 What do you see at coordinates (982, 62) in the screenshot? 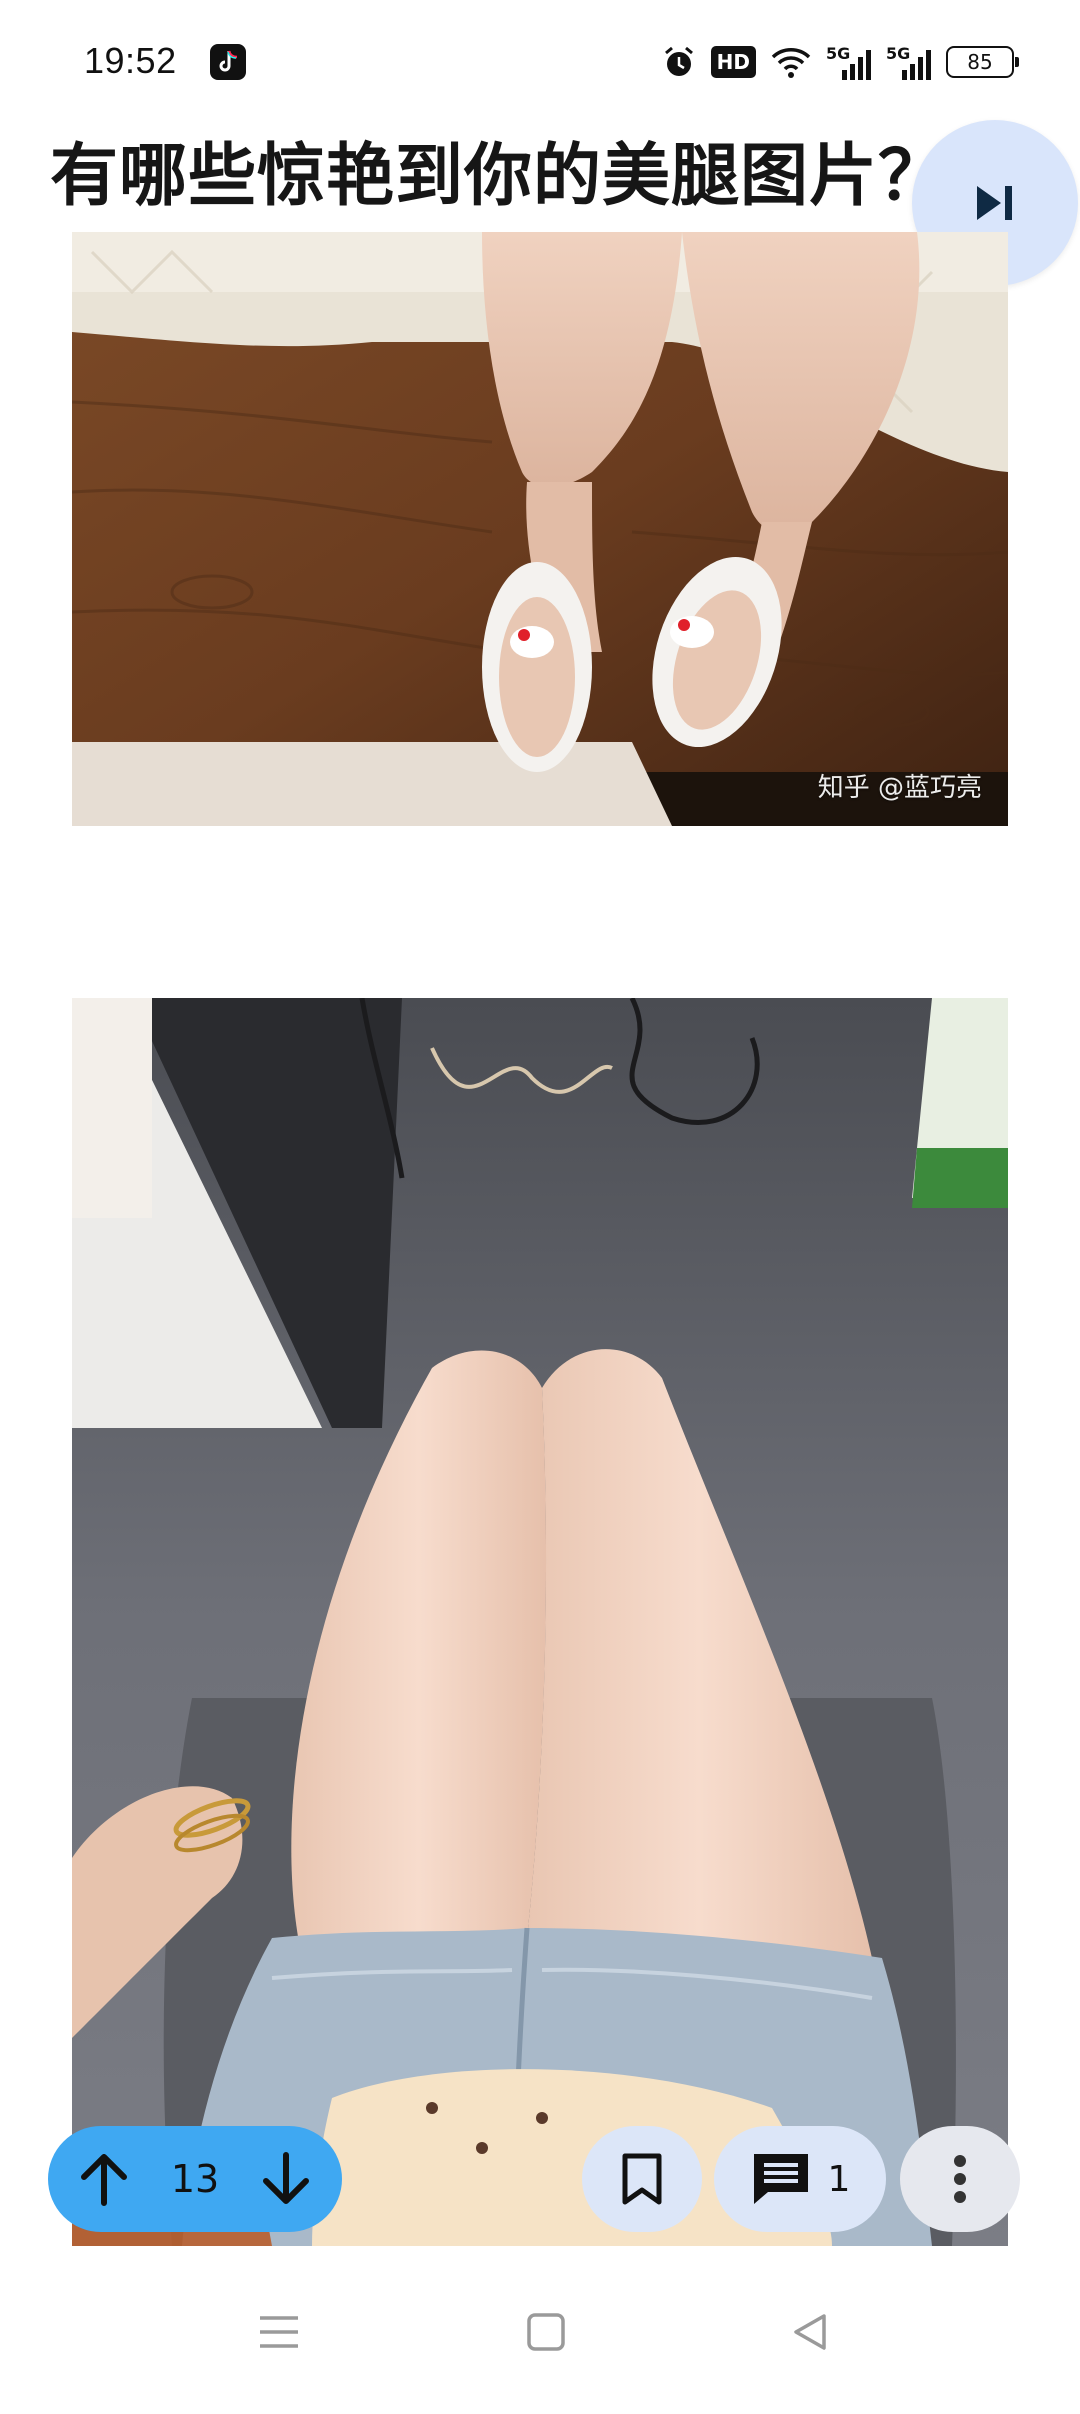
I see `battery-indicator: 85` at bounding box center [982, 62].